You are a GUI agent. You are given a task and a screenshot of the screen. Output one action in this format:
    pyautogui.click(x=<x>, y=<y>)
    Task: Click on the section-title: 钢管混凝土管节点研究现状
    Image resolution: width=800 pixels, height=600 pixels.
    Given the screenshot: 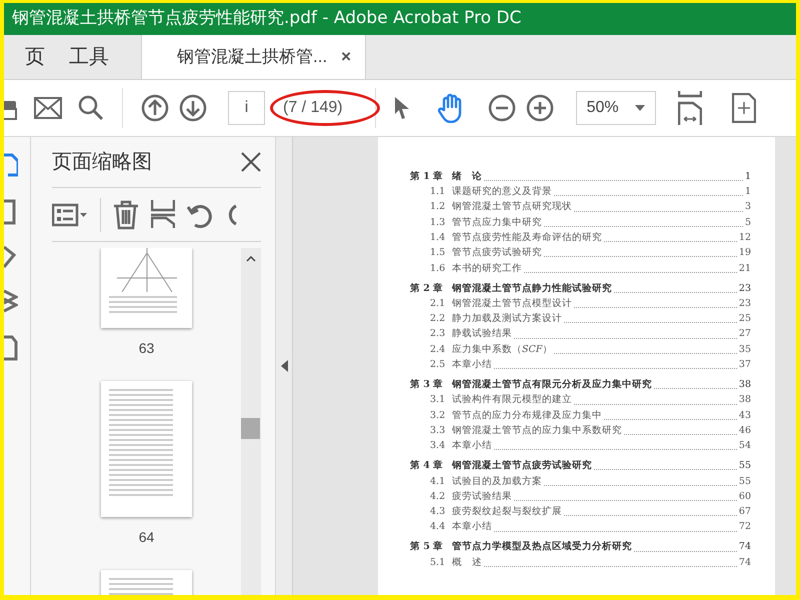 What is the action you would take?
    pyautogui.click(x=512, y=207)
    